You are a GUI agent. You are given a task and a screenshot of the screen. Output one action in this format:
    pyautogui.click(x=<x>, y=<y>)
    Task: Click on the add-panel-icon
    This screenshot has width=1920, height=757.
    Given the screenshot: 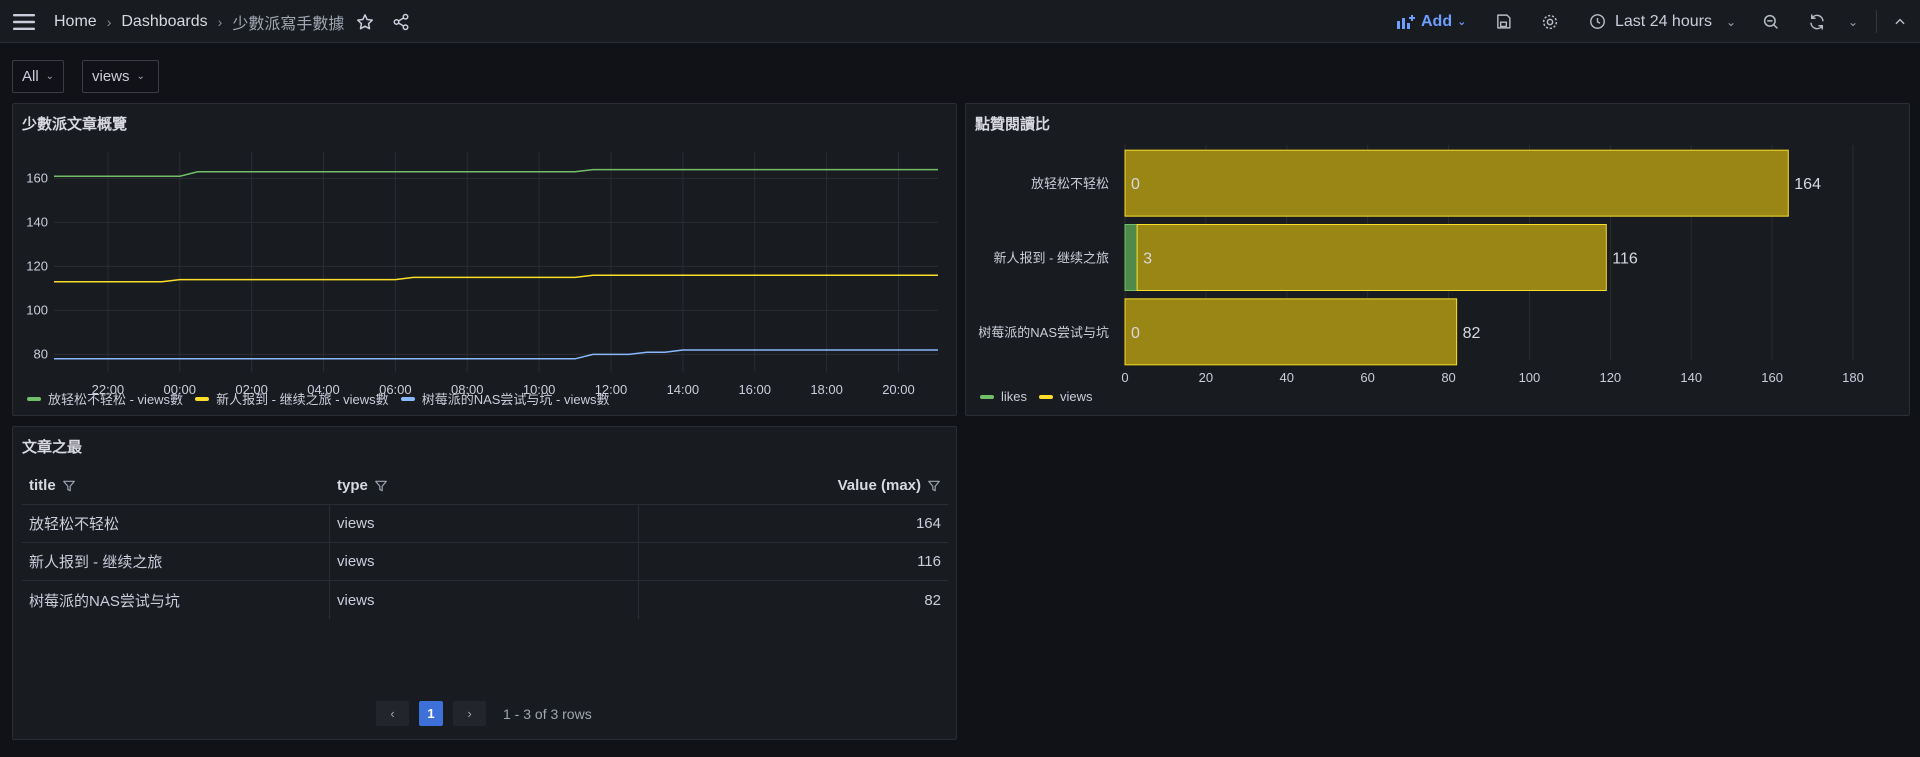 What is the action you would take?
    pyautogui.click(x=1406, y=21)
    